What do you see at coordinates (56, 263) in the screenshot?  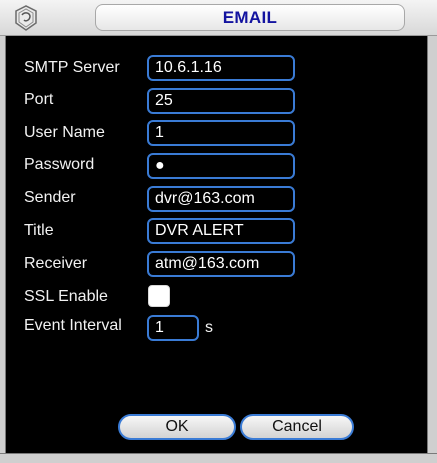 I see `receiver-label: Receiver` at bounding box center [56, 263].